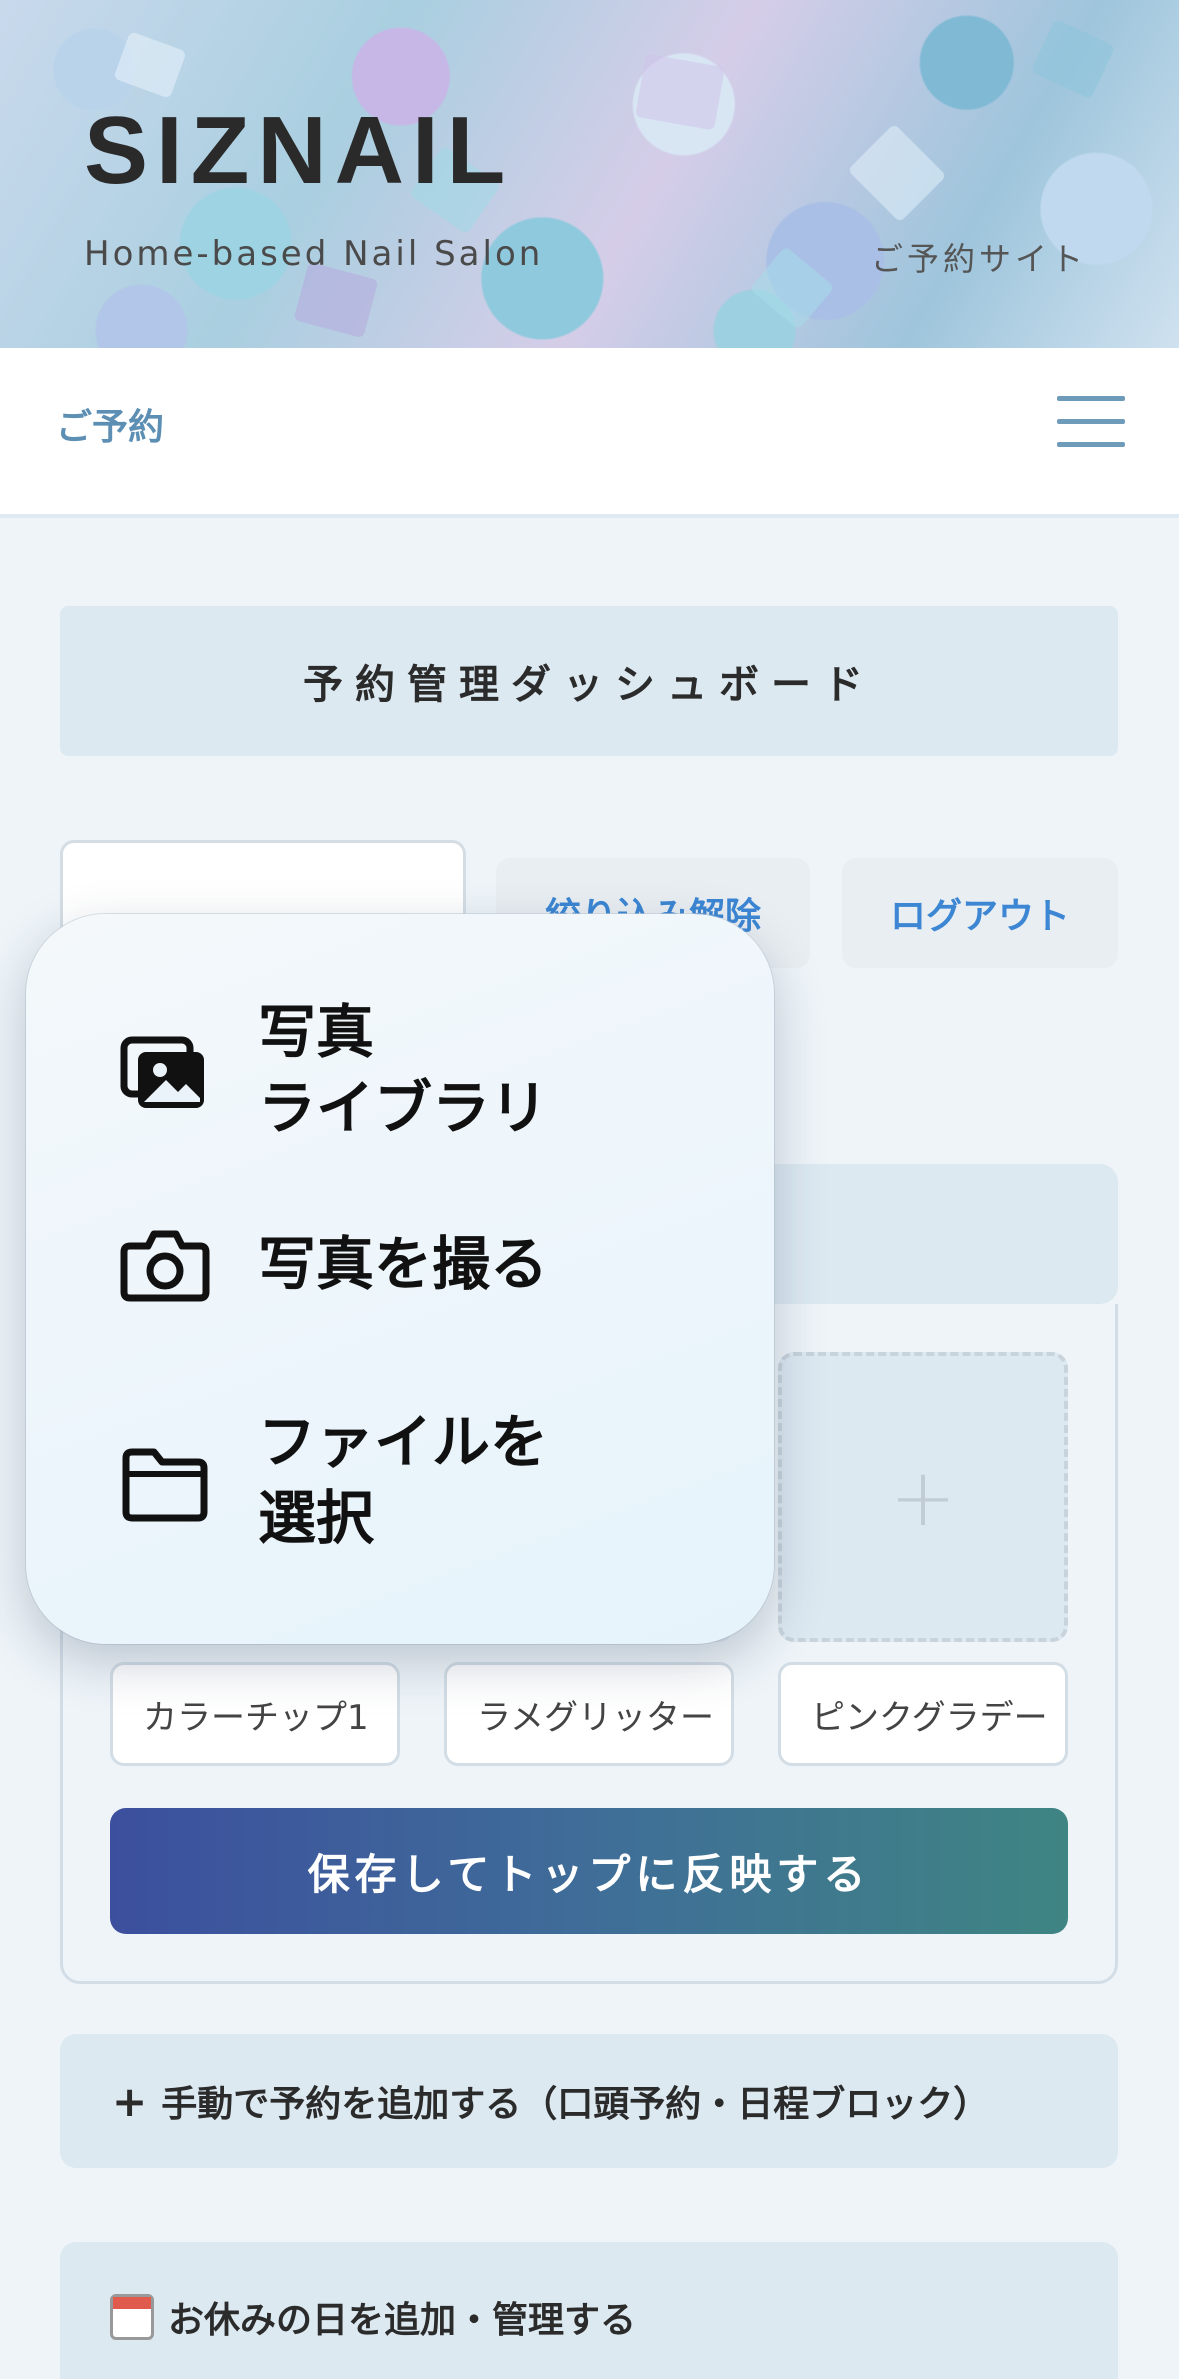  Describe the element at coordinates (980, 913) in the screenshot. I see `logout-button: ログアウト` at that location.